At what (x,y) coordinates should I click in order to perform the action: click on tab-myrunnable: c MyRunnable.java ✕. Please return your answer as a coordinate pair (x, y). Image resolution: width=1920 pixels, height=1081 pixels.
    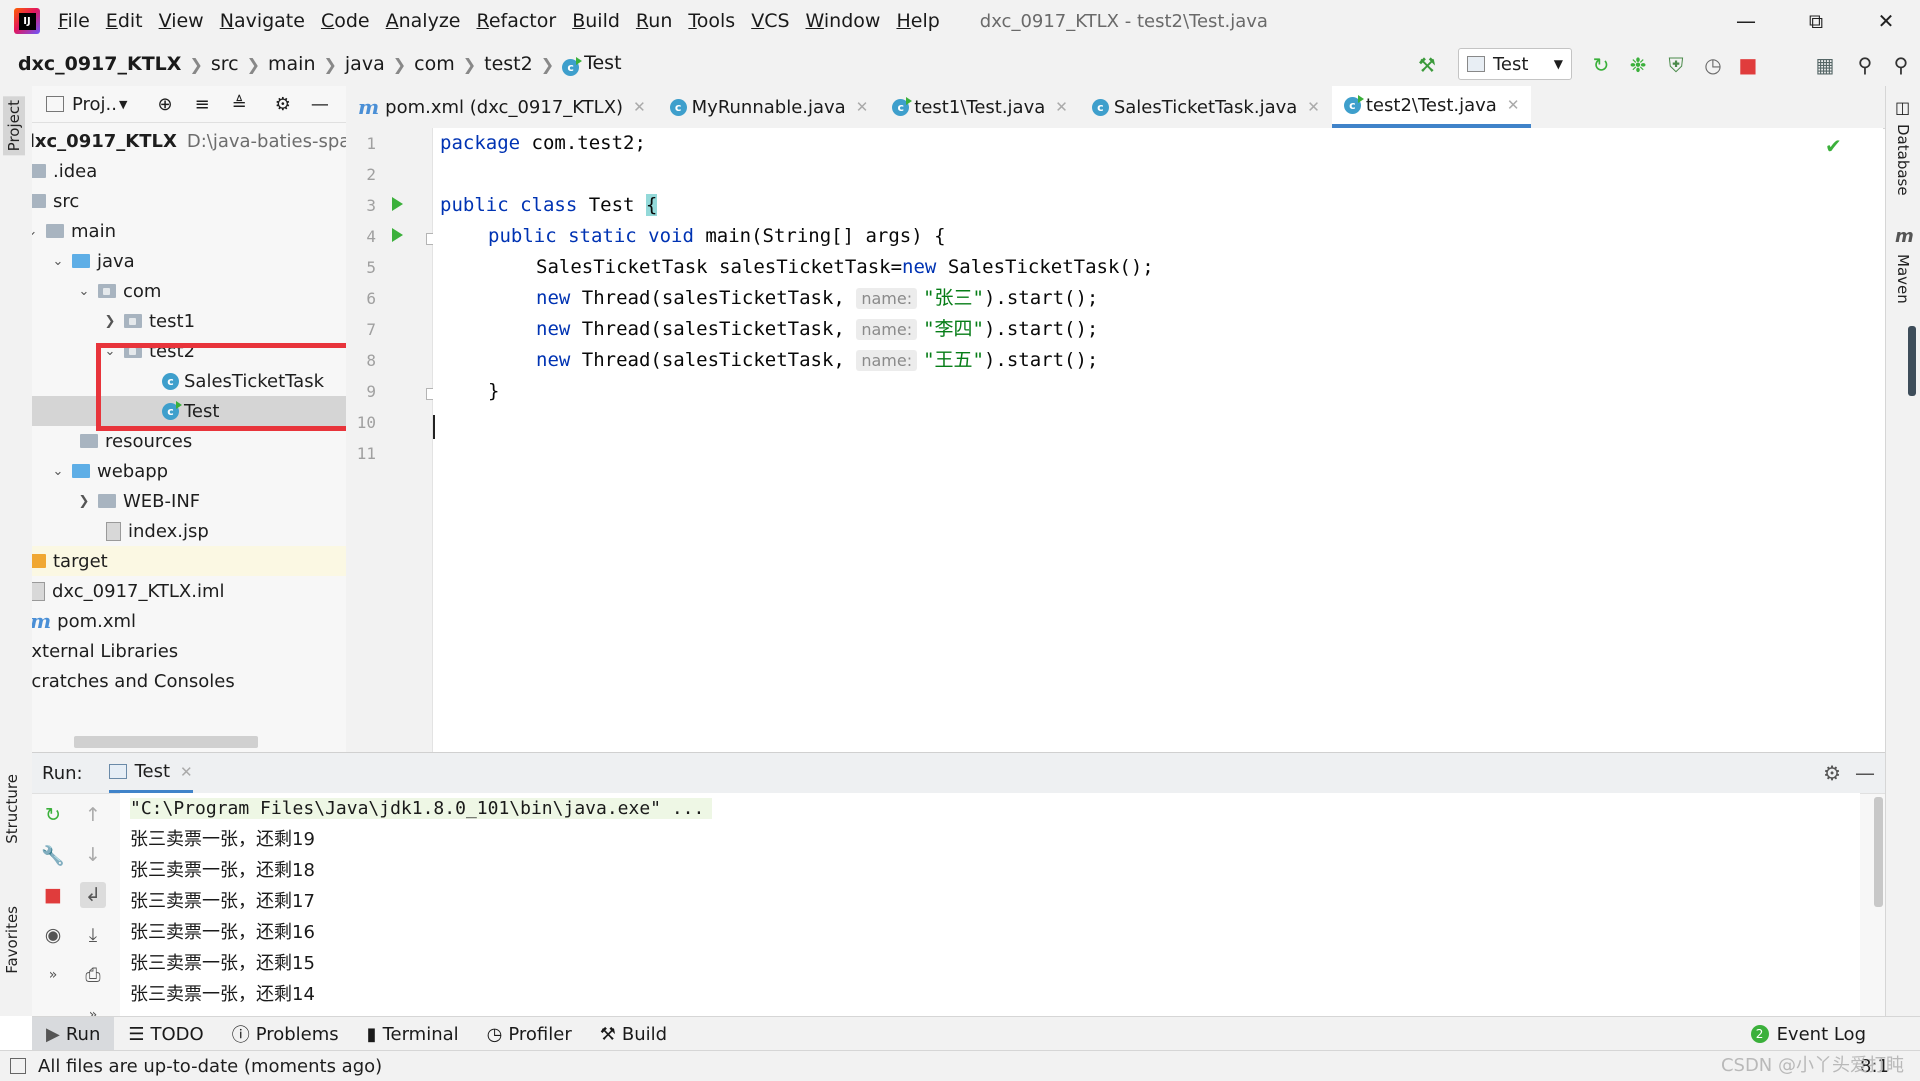
    Looking at the image, I should click on (769, 107).